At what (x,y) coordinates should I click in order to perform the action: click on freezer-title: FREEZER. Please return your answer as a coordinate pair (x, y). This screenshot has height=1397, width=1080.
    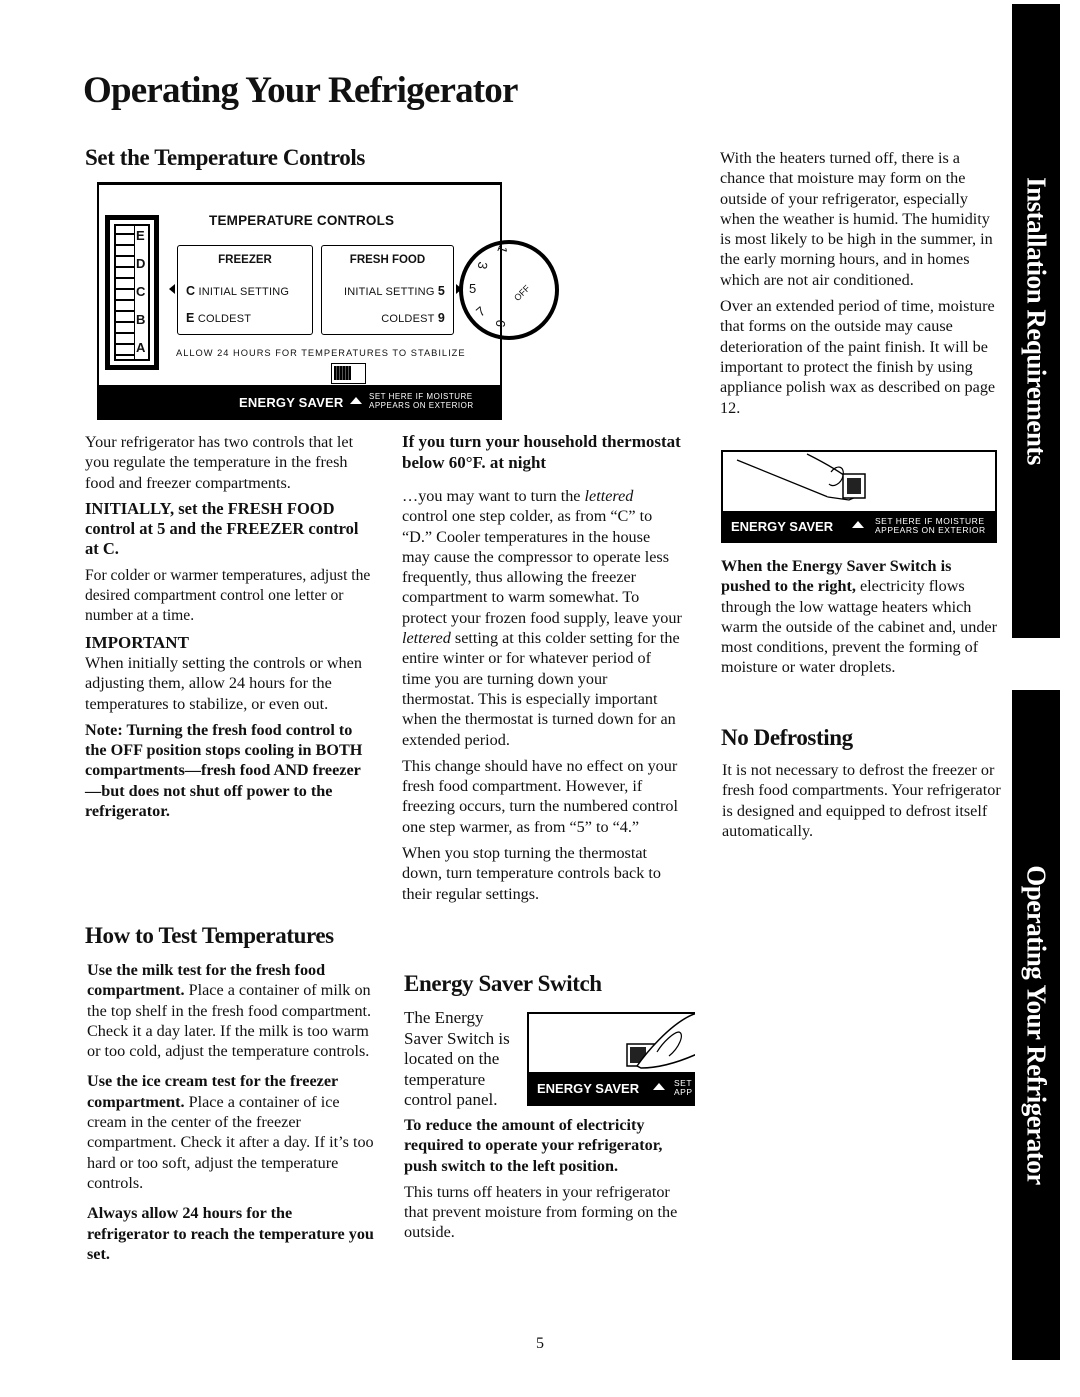
    Looking at the image, I should click on (245, 260).